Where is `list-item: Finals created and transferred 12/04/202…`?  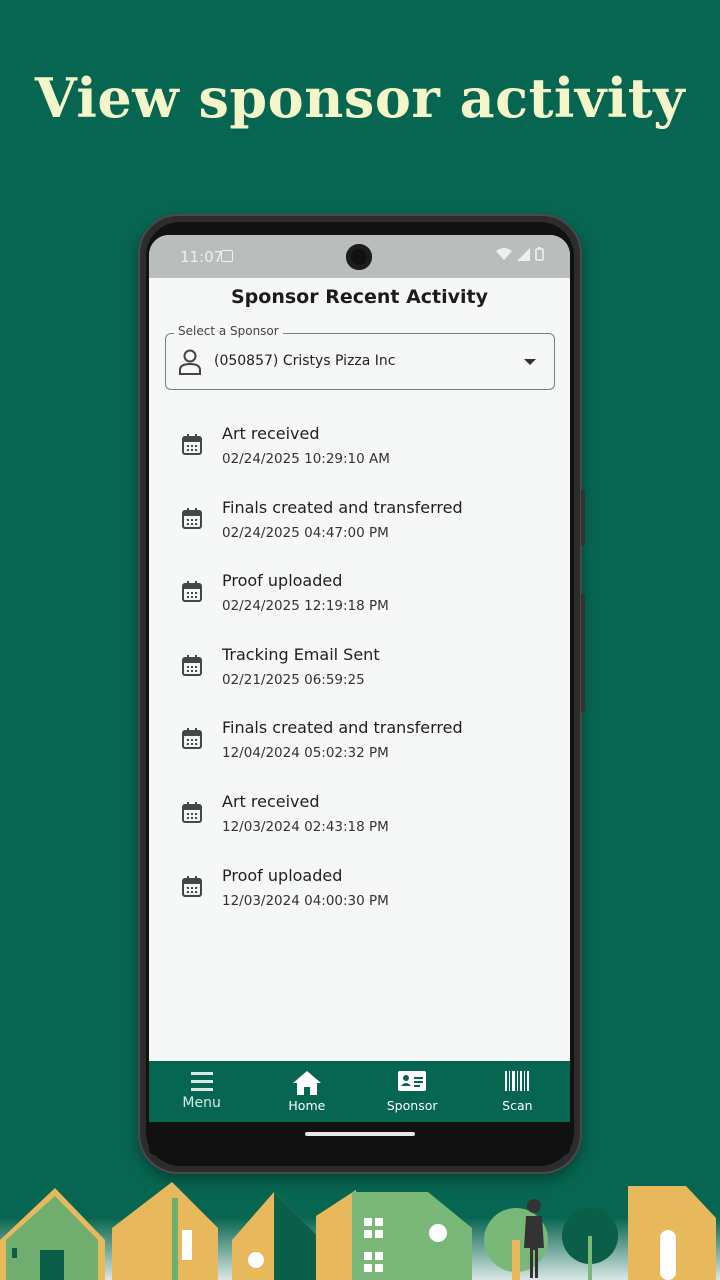 list-item: Finals created and transferred 12/04/202… is located at coordinates (359, 749).